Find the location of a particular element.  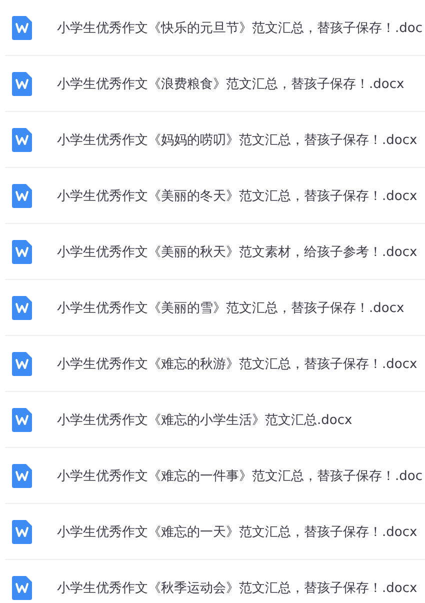

file-name: 小学生优秀作文《美丽的秋天》范文素材，给孩子参考！.docx is located at coordinates (237, 251).